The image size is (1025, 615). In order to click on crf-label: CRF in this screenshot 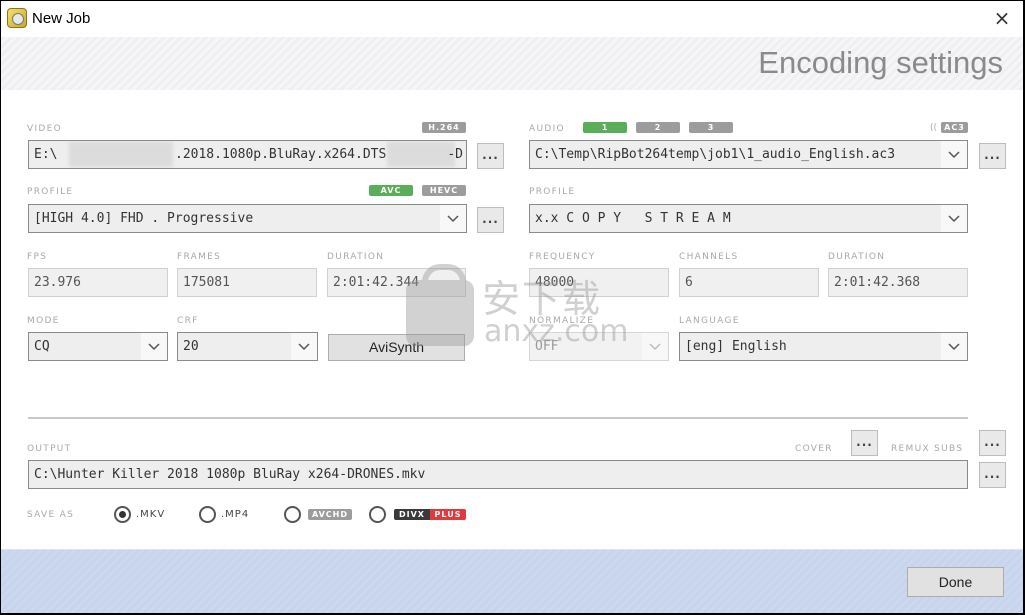, I will do `click(188, 321)`.